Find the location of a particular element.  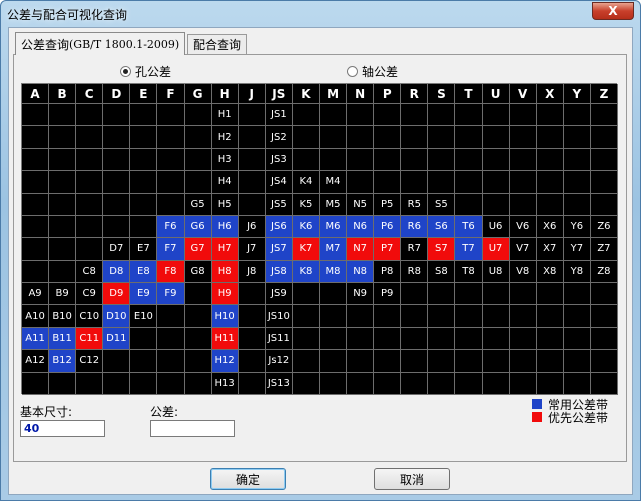

tolerance-cell: JS13 is located at coordinates (279, 383).